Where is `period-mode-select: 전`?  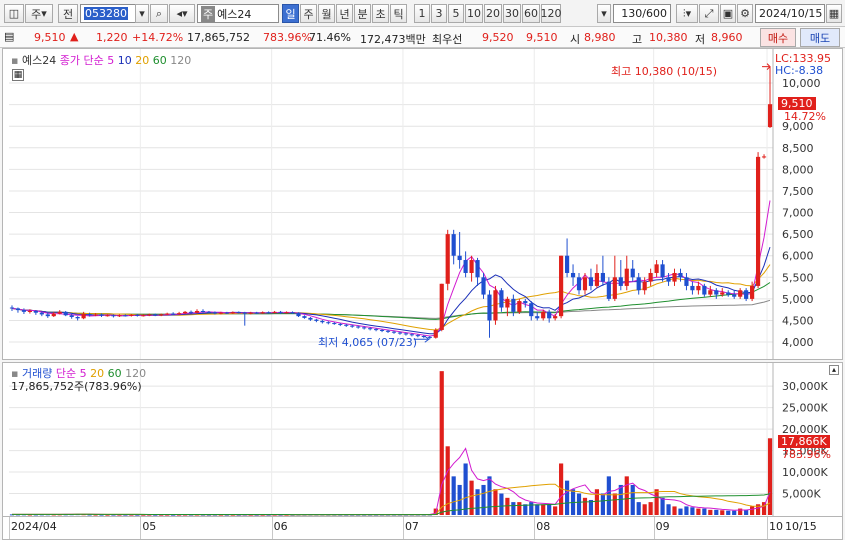
period-mode-select: 전 is located at coordinates (68, 13).